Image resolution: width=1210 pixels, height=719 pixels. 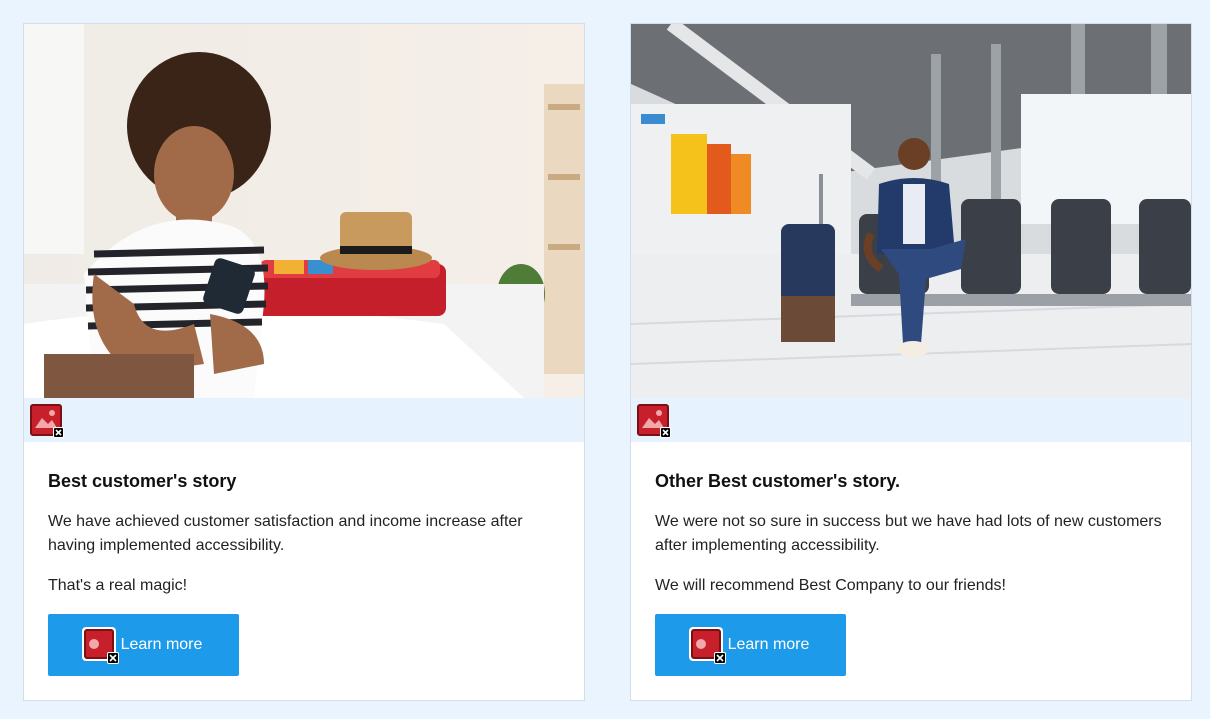 What do you see at coordinates (778, 481) in the screenshot?
I see `story-title: Other Best customer's story.` at bounding box center [778, 481].